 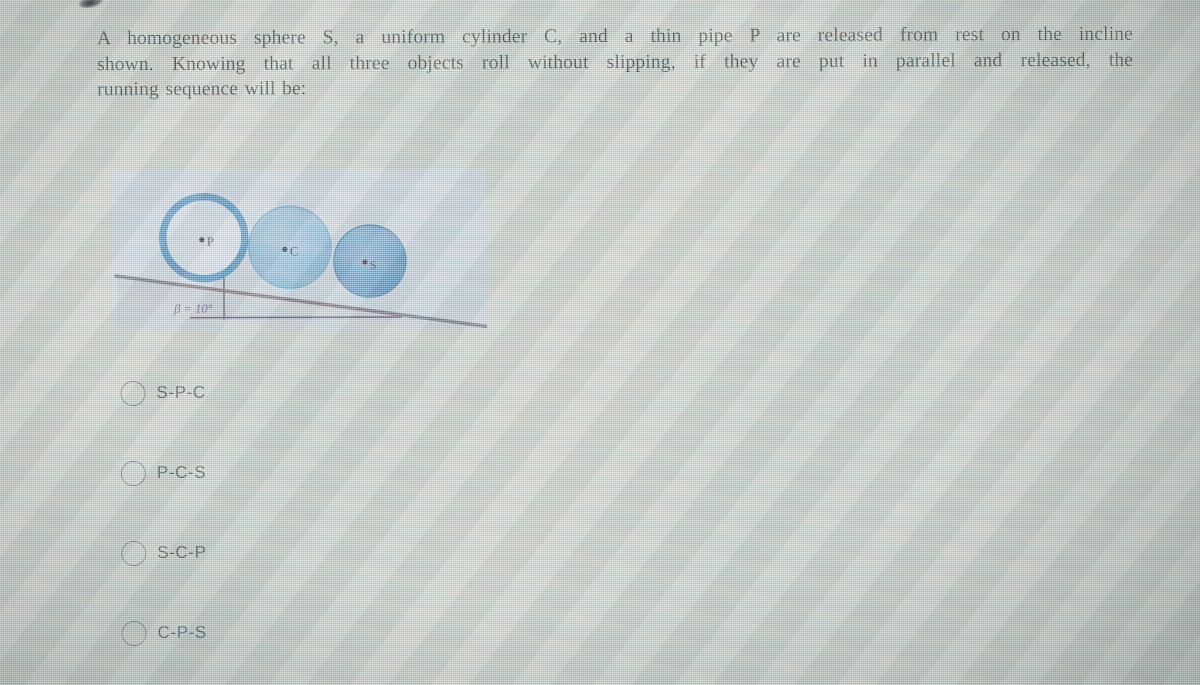 What do you see at coordinates (373, 266) in the screenshot?
I see `sphere-label: S` at bounding box center [373, 266].